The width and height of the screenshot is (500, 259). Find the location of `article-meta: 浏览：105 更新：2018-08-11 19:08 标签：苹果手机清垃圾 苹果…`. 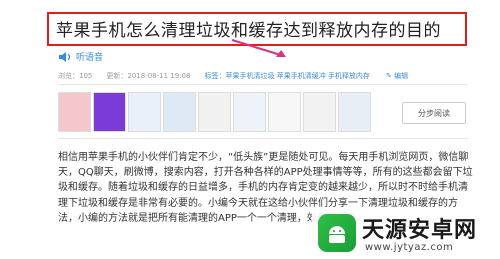

article-meta: 浏览：105 更新：2018-08-11 19:08 标签：苹果手机清垃圾 苹果… is located at coordinates (214, 76).